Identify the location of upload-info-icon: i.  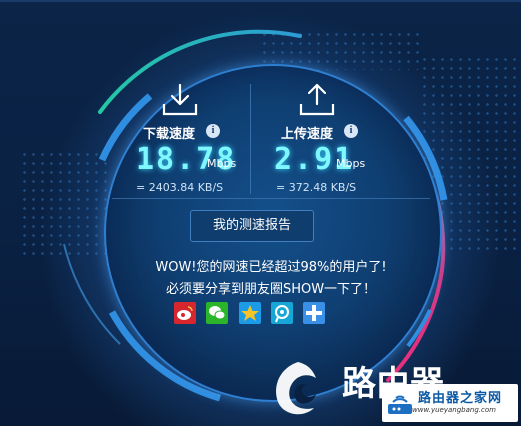
(351, 131).